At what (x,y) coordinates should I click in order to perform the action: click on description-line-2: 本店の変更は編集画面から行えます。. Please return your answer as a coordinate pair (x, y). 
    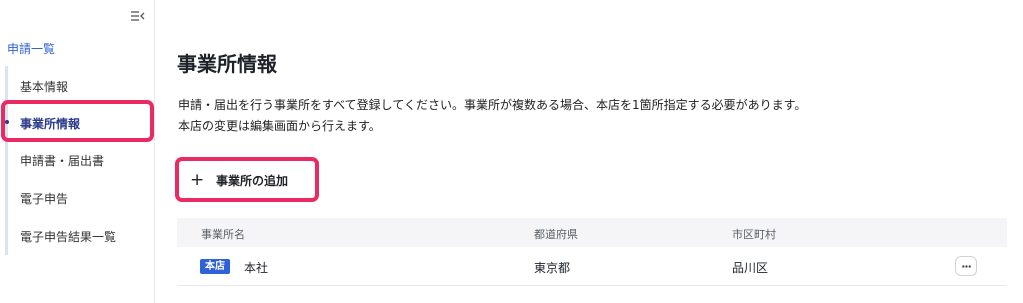
    Looking at the image, I should click on (279, 126).